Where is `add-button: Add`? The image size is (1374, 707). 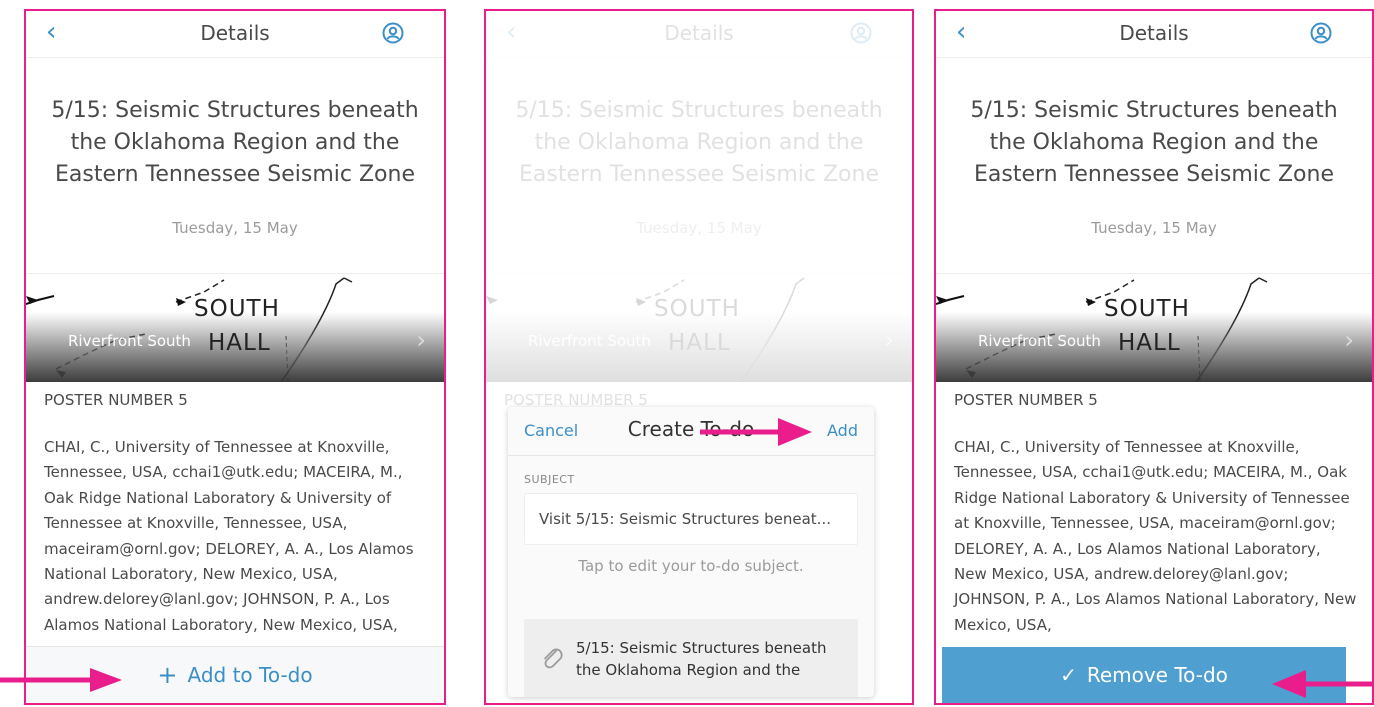 add-button: Add is located at coordinates (842, 430).